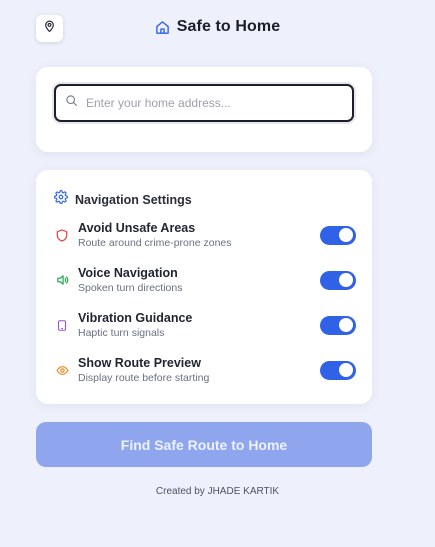 Image resolution: width=435 pixels, height=547 pixels. I want to click on search-card, so click(204, 109).